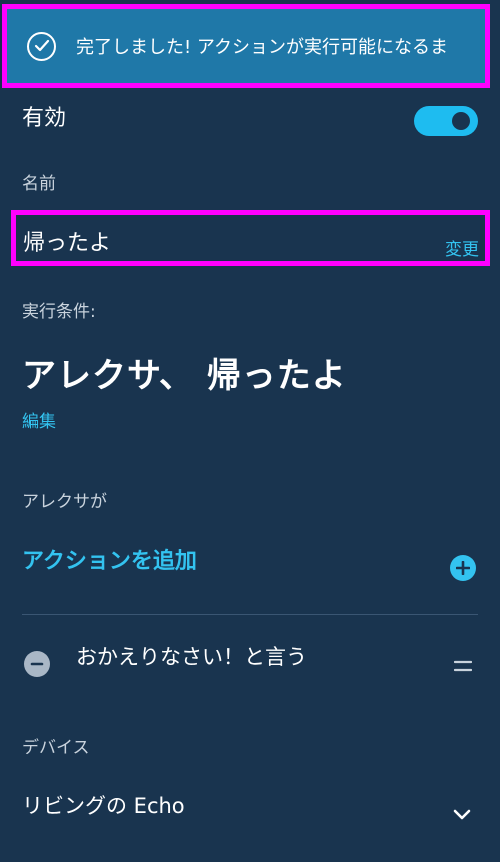 The width and height of the screenshot is (500, 862). Describe the element at coordinates (463, 568) in the screenshot. I see `plus-circle-icon` at that location.